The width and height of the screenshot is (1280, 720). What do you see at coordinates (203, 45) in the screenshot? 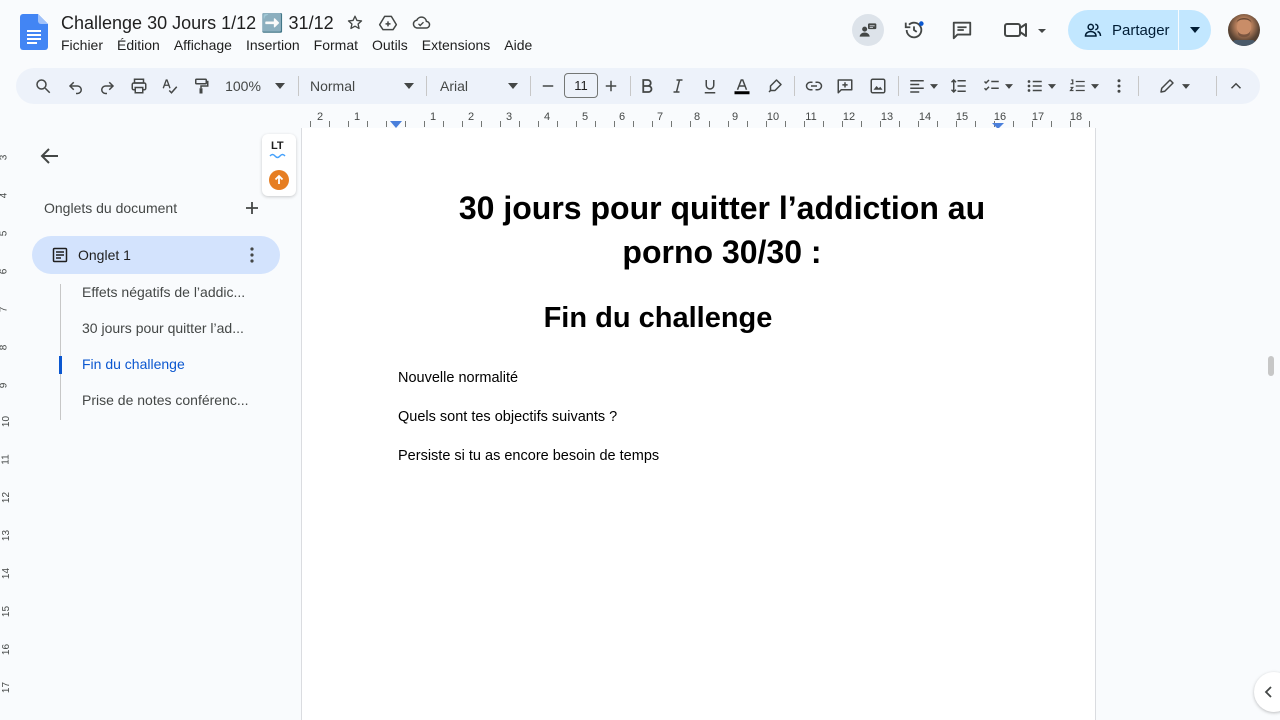
I see `menu-affichage: Affichage` at bounding box center [203, 45].